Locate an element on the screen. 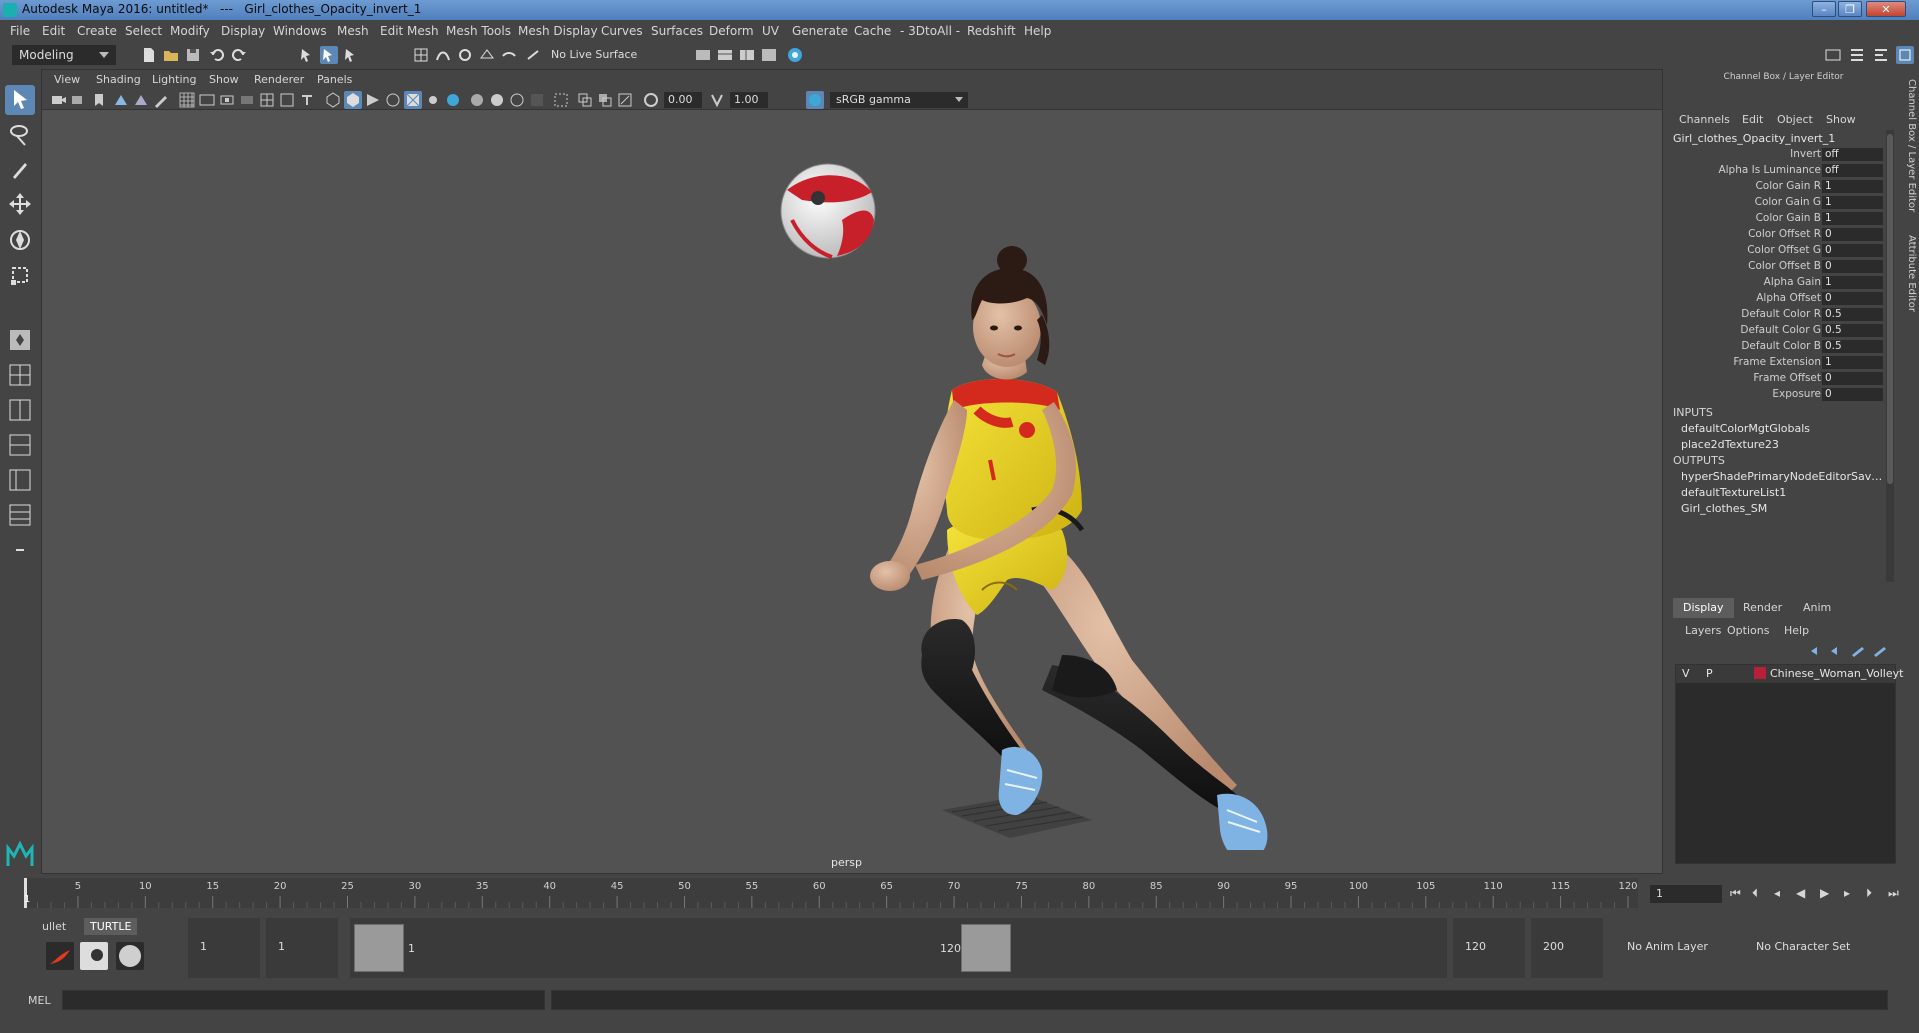 The height and width of the screenshot is (1033, 1919). exposure-icon is located at coordinates (651, 100).